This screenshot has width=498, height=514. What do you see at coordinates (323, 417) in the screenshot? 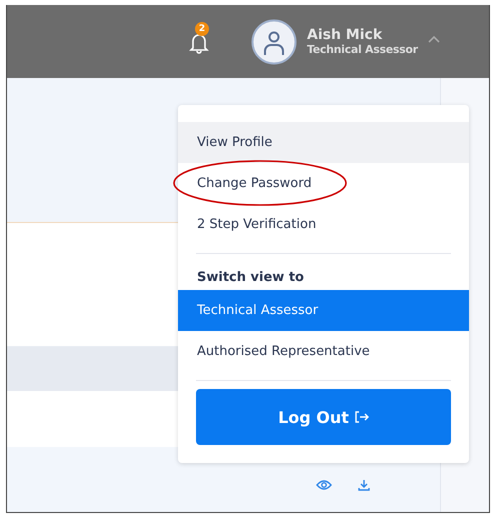
I see `logout-button: Log Out` at bounding box center [323, 417].